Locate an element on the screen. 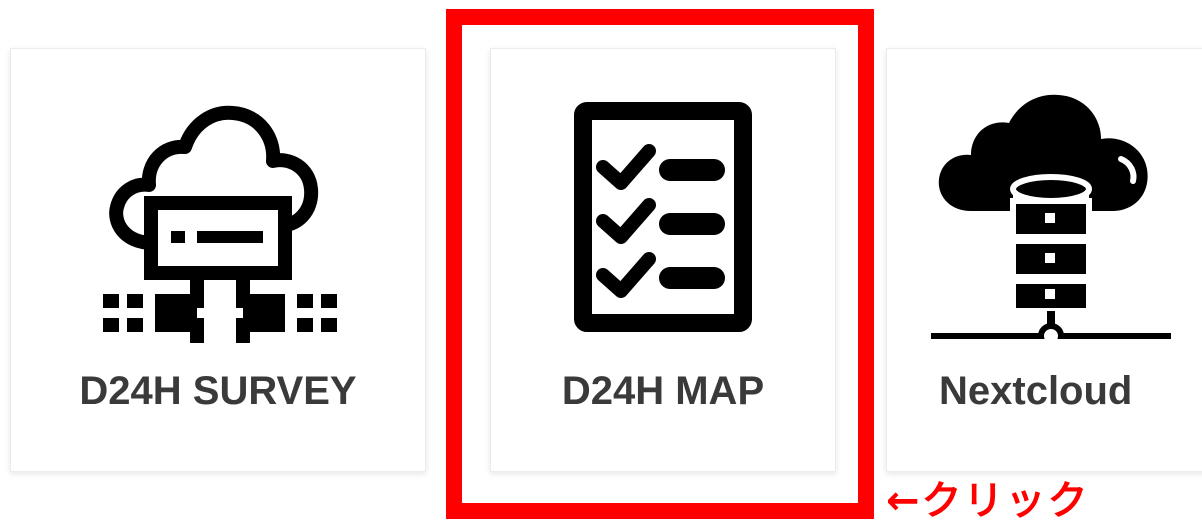 This screenshot has height=528, width=1202. cloud-server-icon is located at coordinates (220, 224).